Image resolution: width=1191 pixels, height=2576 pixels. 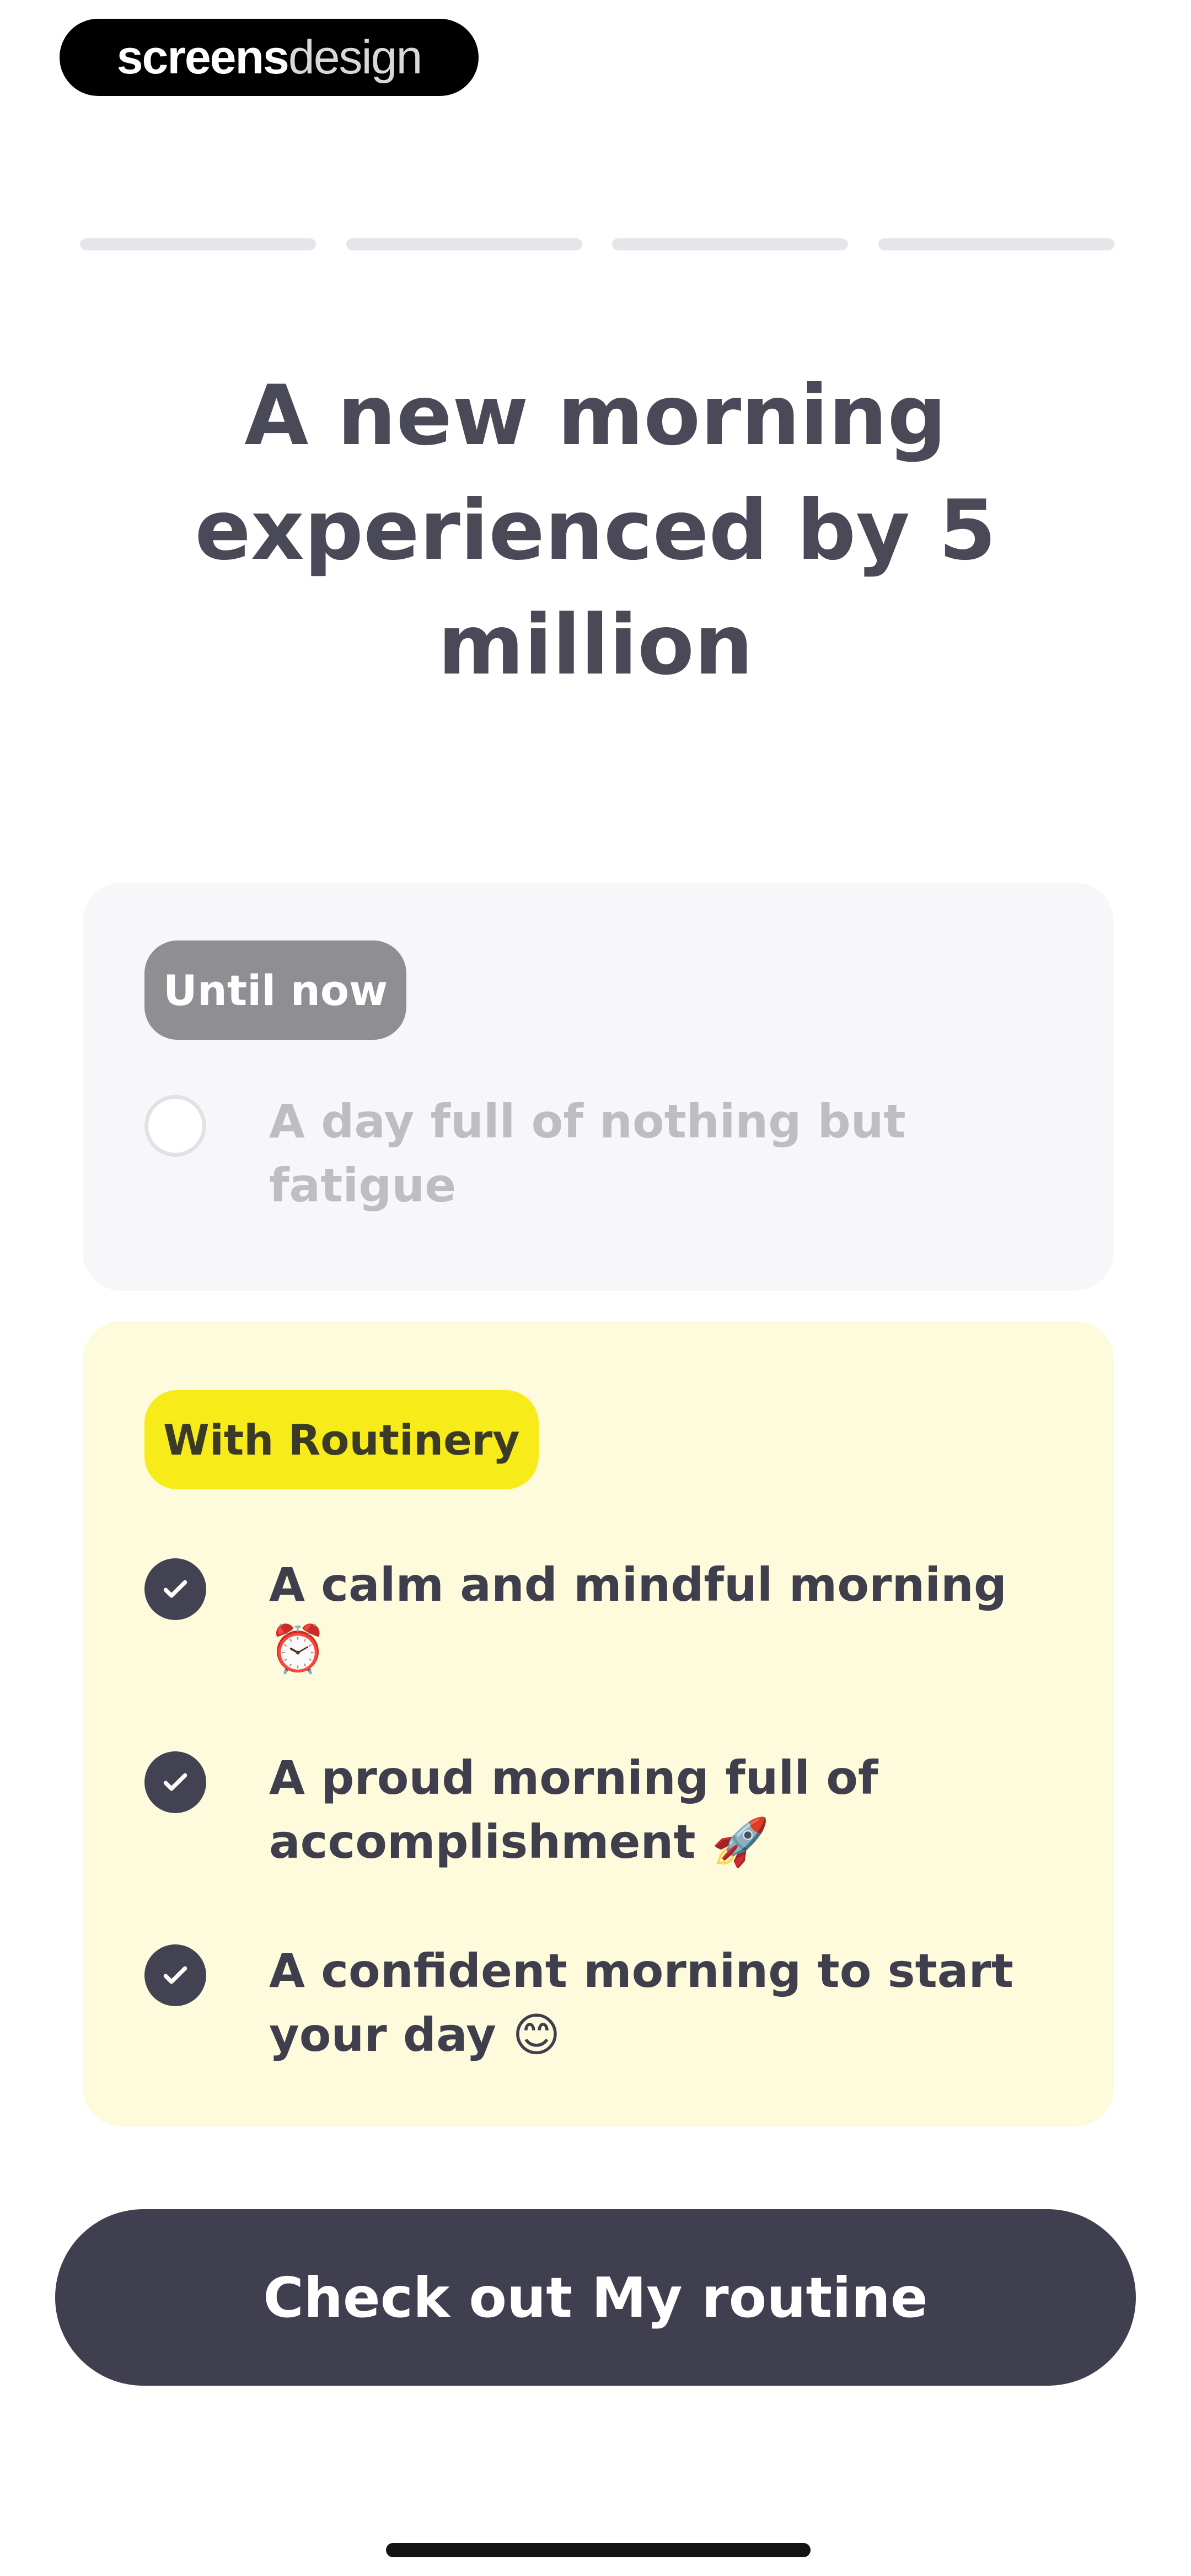 I want to click on list-item-text: A calm and mindful morning ⏰, so click(x=638, y=1617).